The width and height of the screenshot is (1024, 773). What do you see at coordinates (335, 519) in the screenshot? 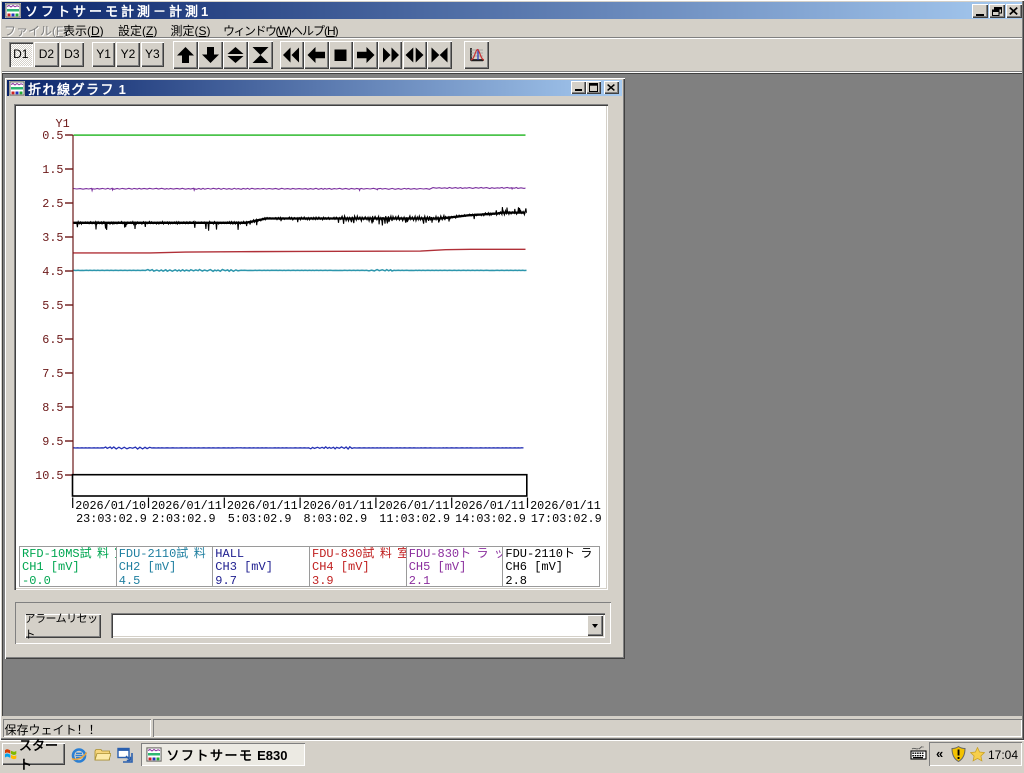
I see `svg-text: 8:03:02.9` at bounding box center [335, 519].